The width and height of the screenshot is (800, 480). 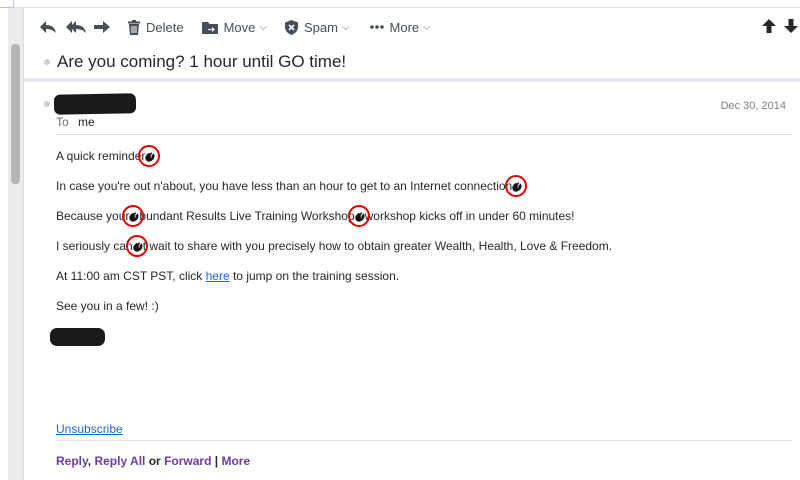 I want to click on forward-icon, so click(x=102, y=27).